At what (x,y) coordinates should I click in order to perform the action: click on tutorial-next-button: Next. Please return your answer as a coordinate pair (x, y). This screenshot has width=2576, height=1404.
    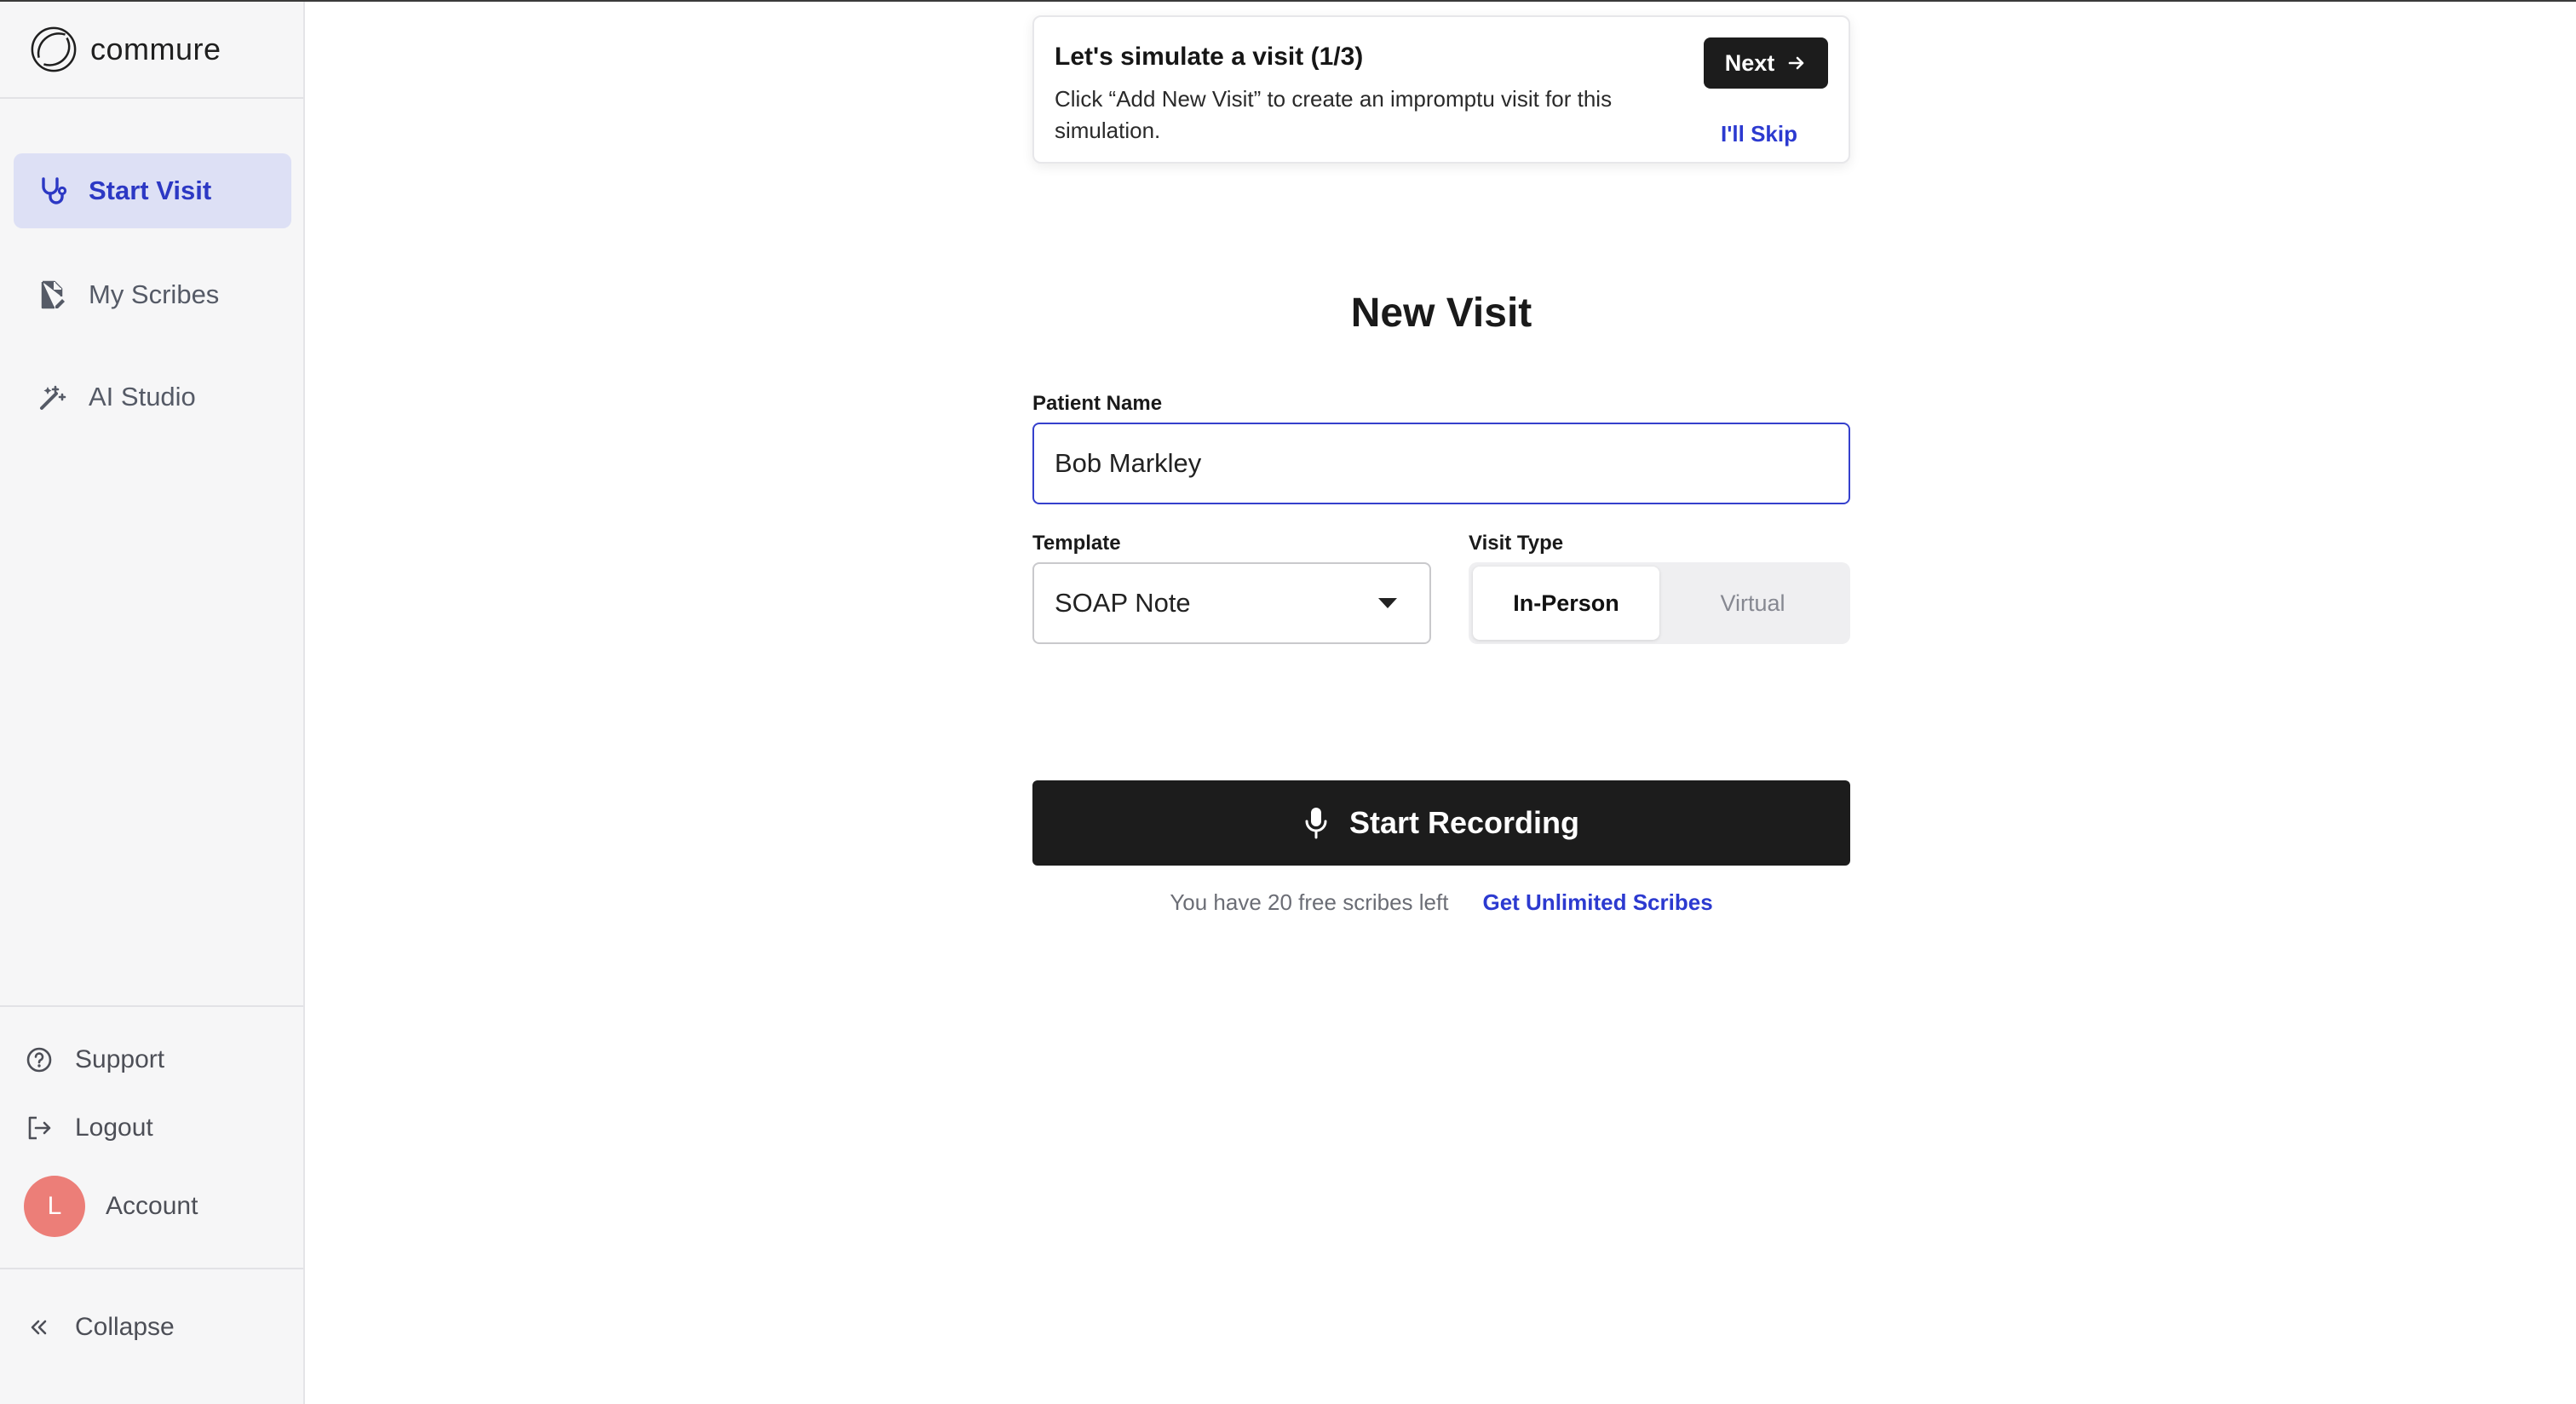
    Looking at the image, I should click on (1766, 63).